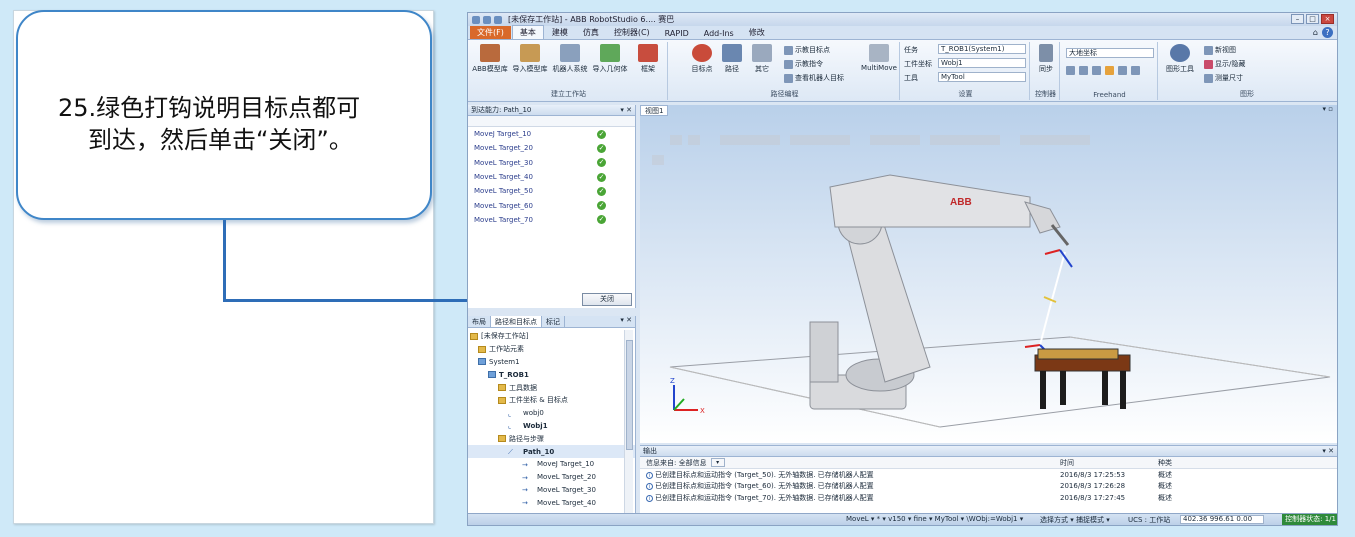 Image resolution: width=1355 pixels, height=537 pixels. I want to click on tab-modify: 修改, so click(757, 32).